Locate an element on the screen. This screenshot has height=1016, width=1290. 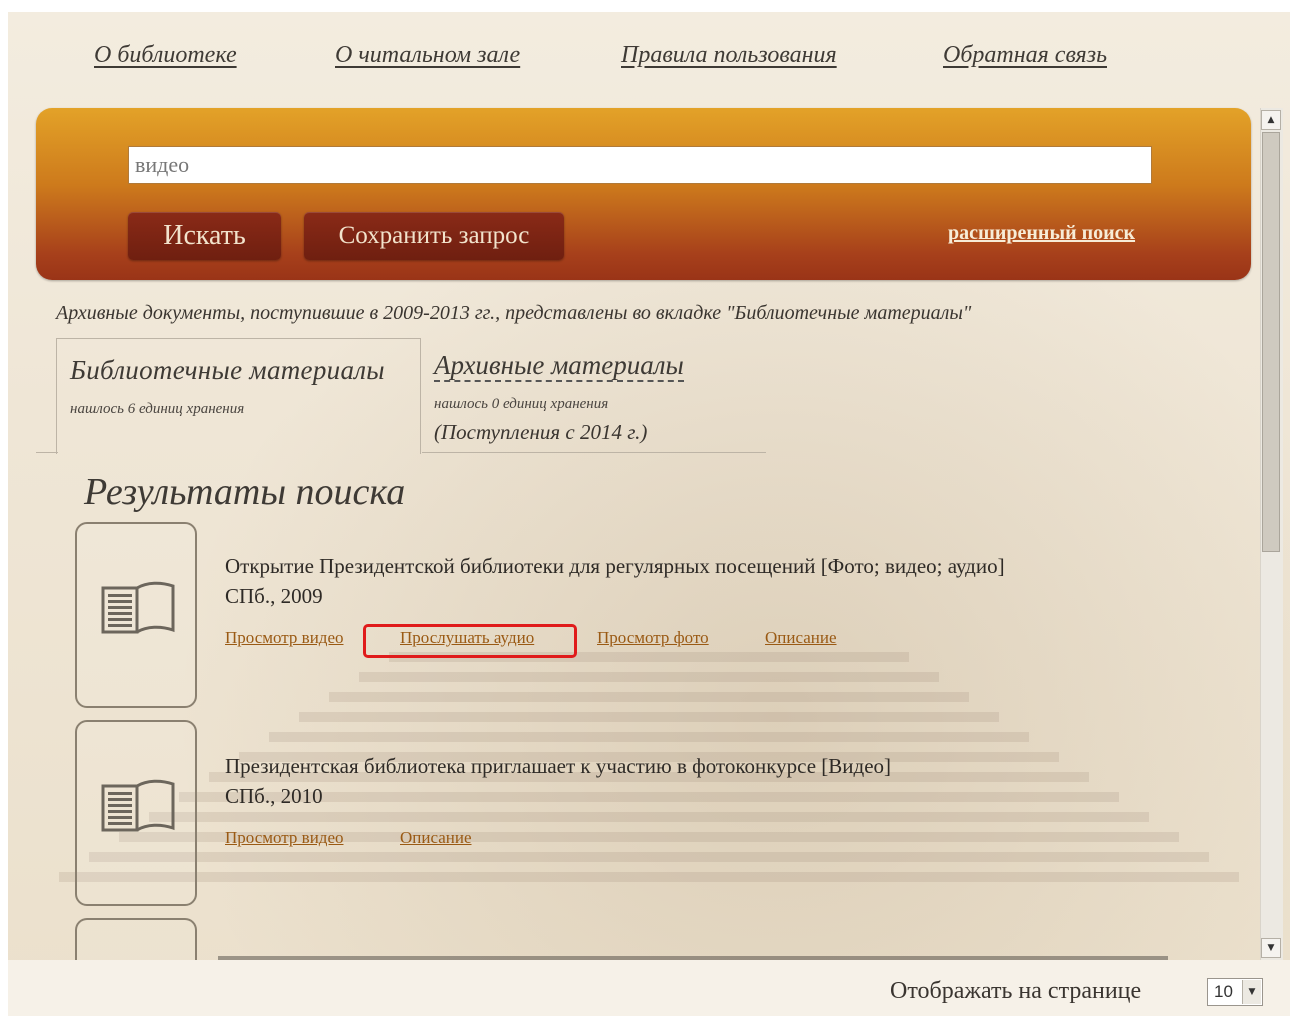
save-query-button: Сохранить запрос is located at coordinates (434, 236).